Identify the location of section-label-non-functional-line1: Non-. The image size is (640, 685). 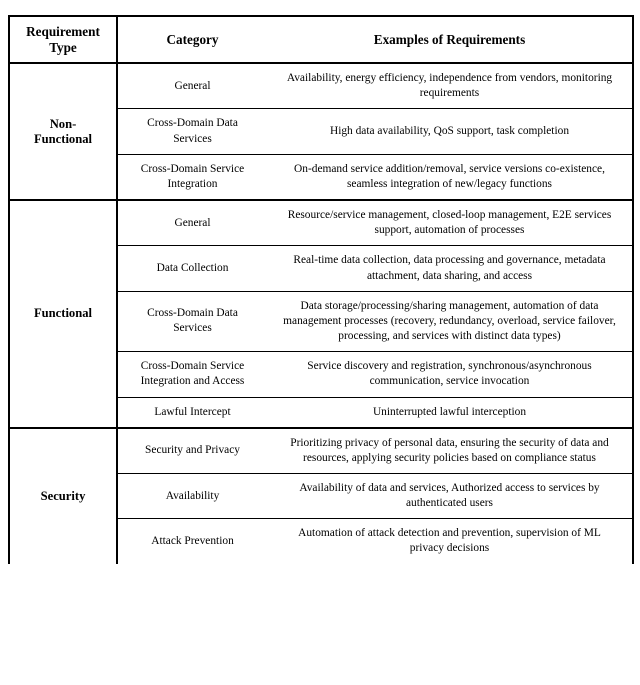
(63, 123).